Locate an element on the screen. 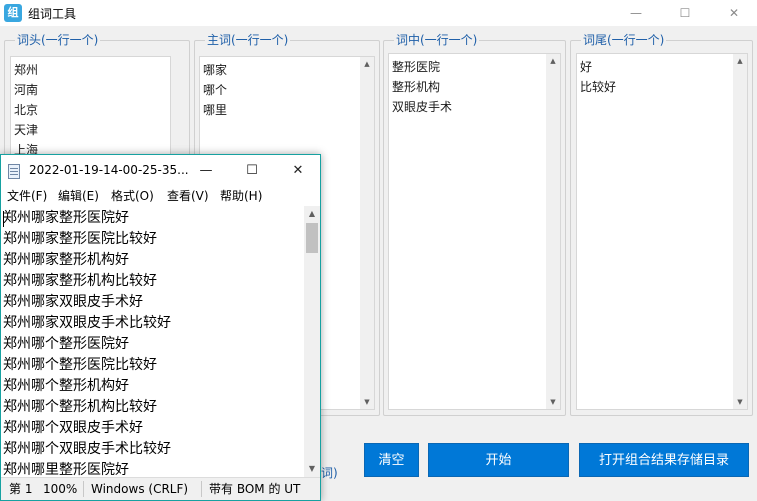 The image size is (757, 501). menu-help: 帮助(H) is located at coordinates (241, 196).